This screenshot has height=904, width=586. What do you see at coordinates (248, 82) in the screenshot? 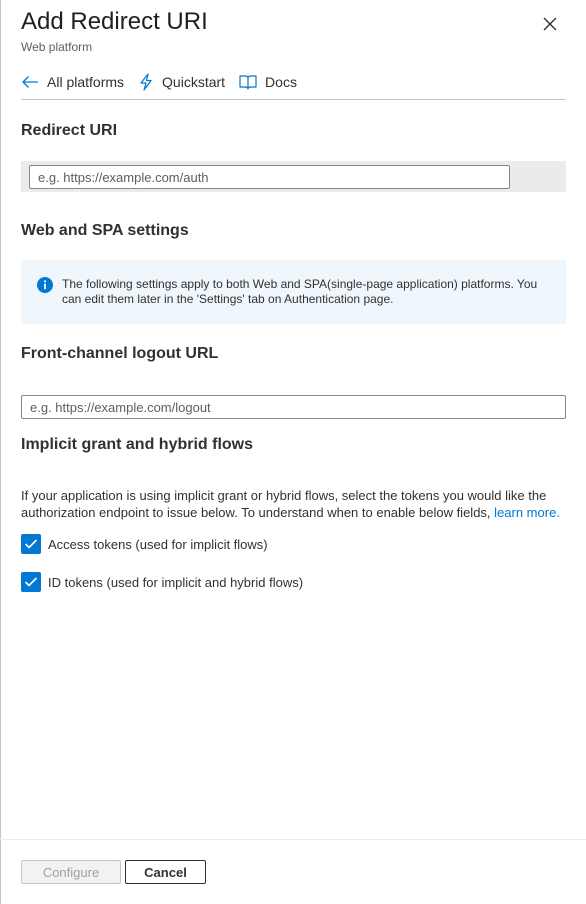
I see `book-icon` at bounding box center [248, 82].